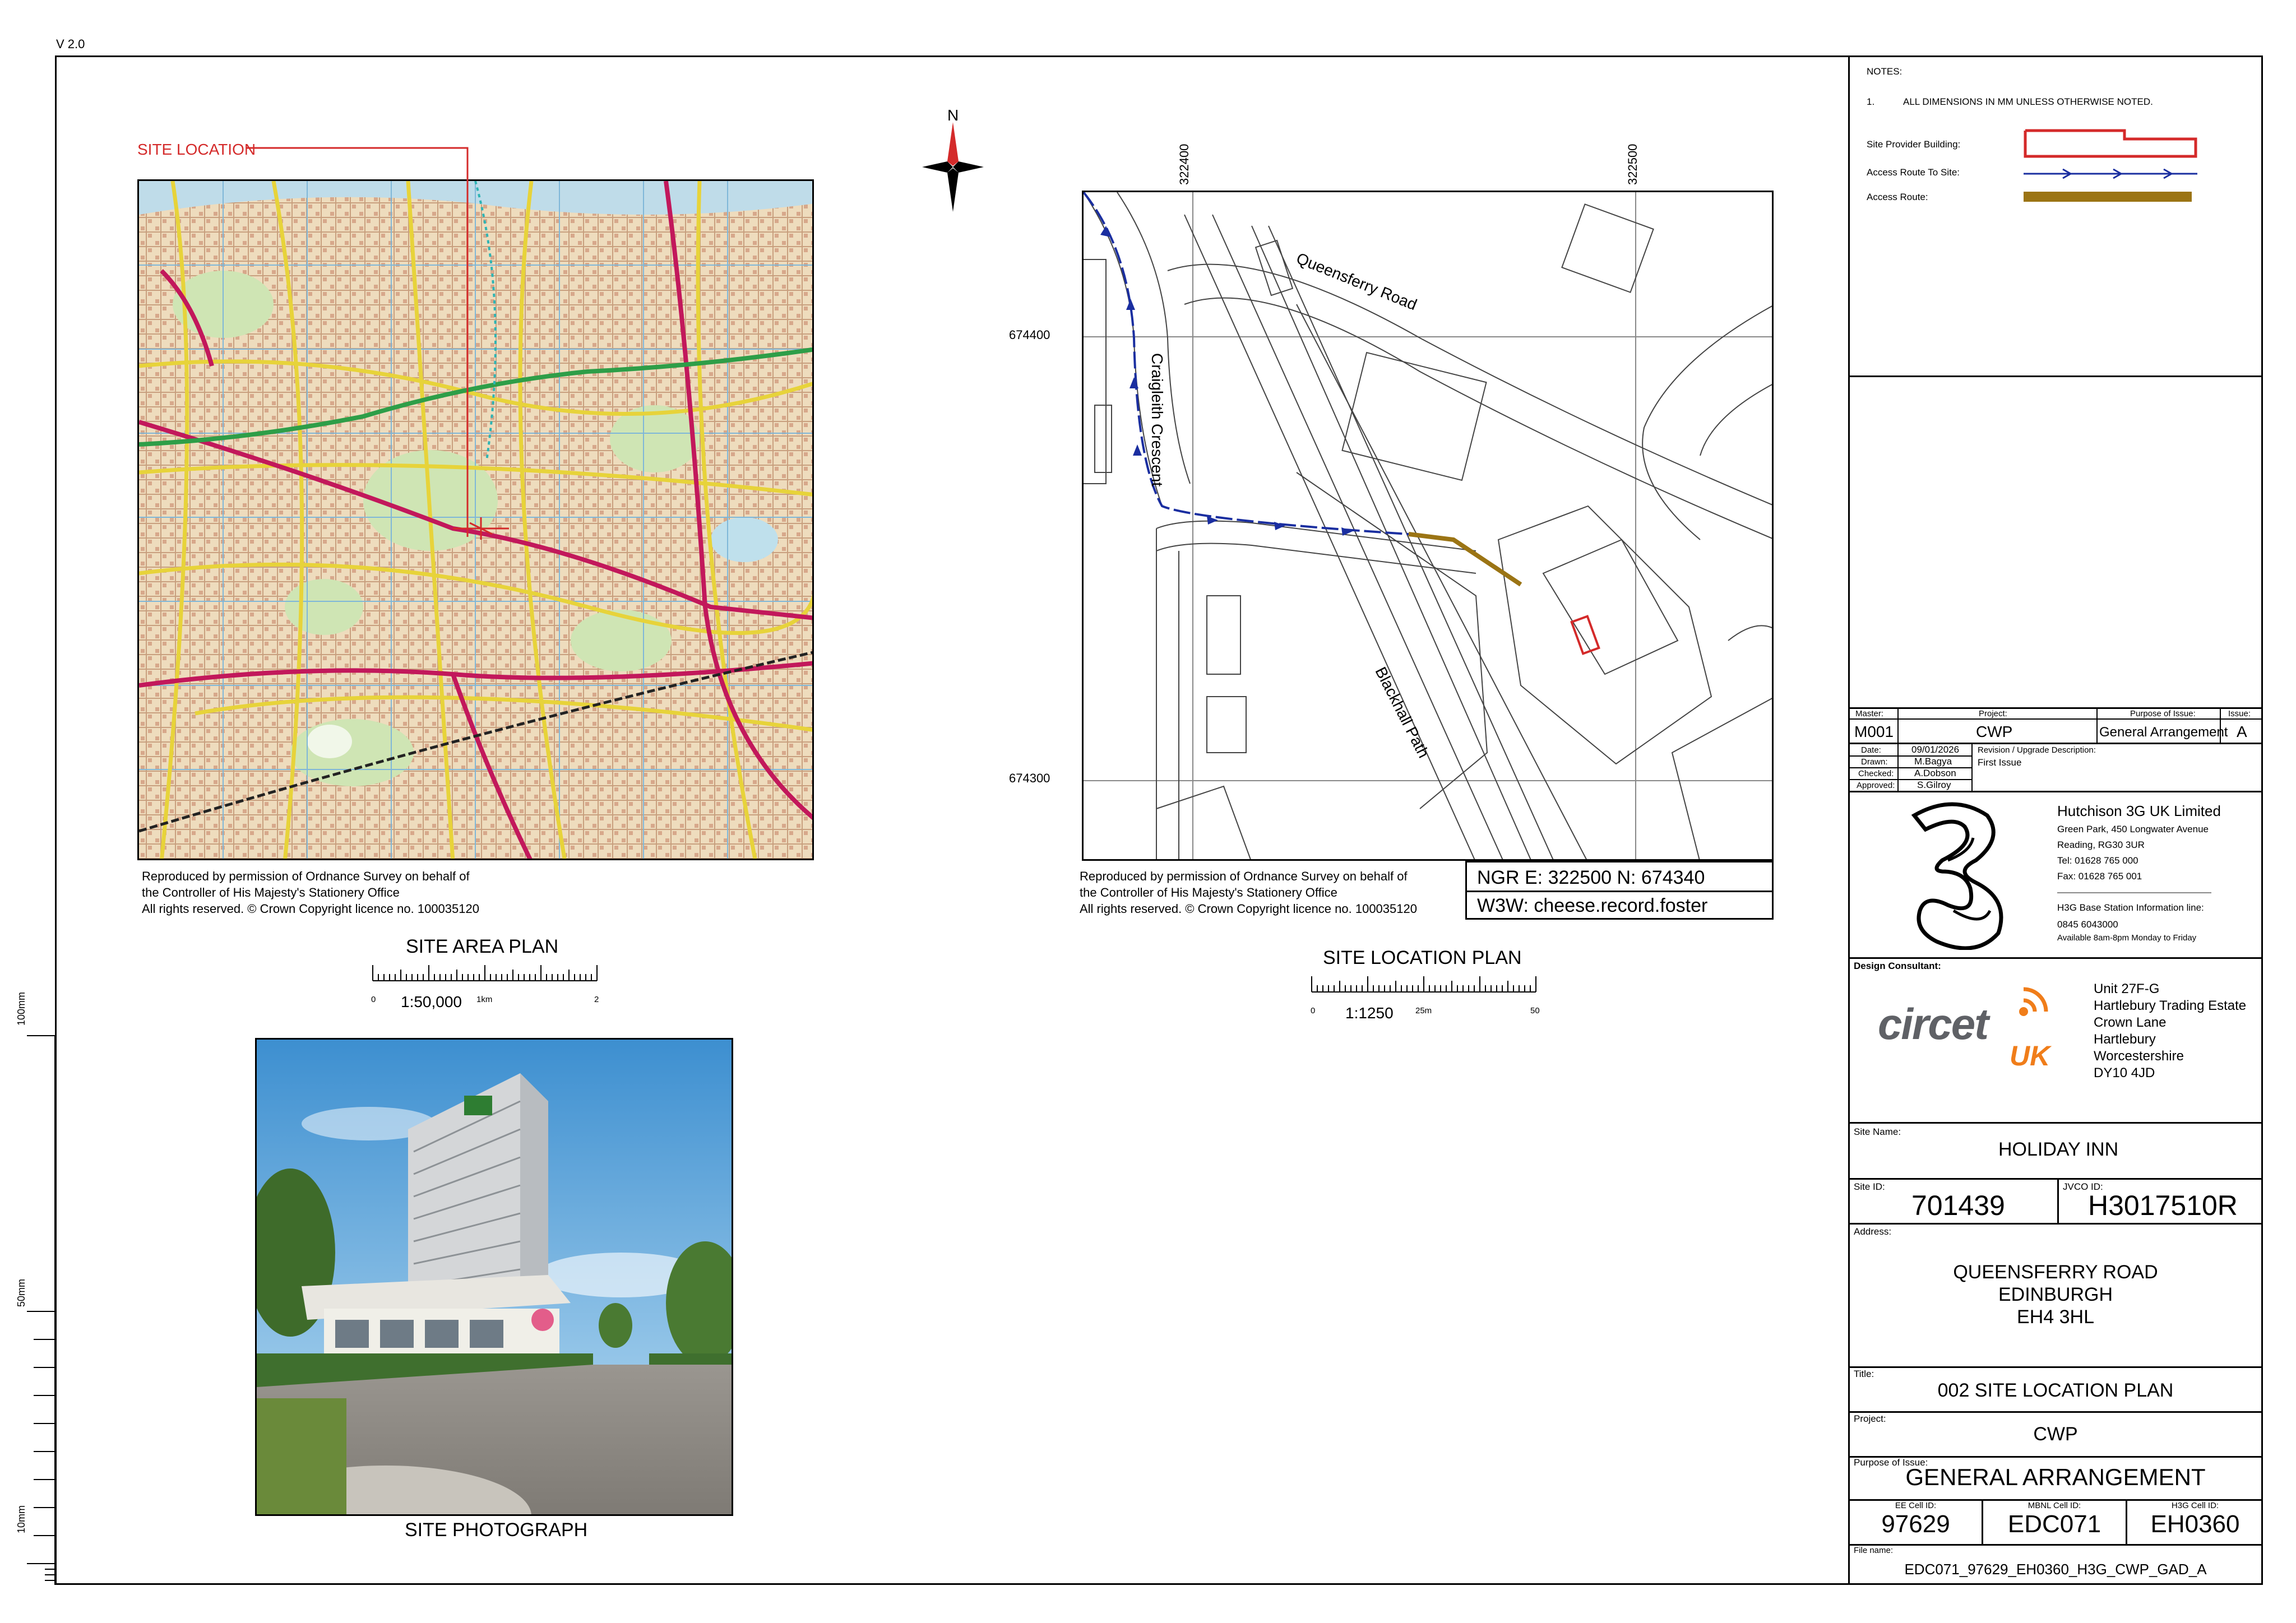 The width and height of the screenshot is (2296, 1623). Describe the element at coordinates (2110, 144) in the screenshot. I see `legend-building-swatch` at that location.